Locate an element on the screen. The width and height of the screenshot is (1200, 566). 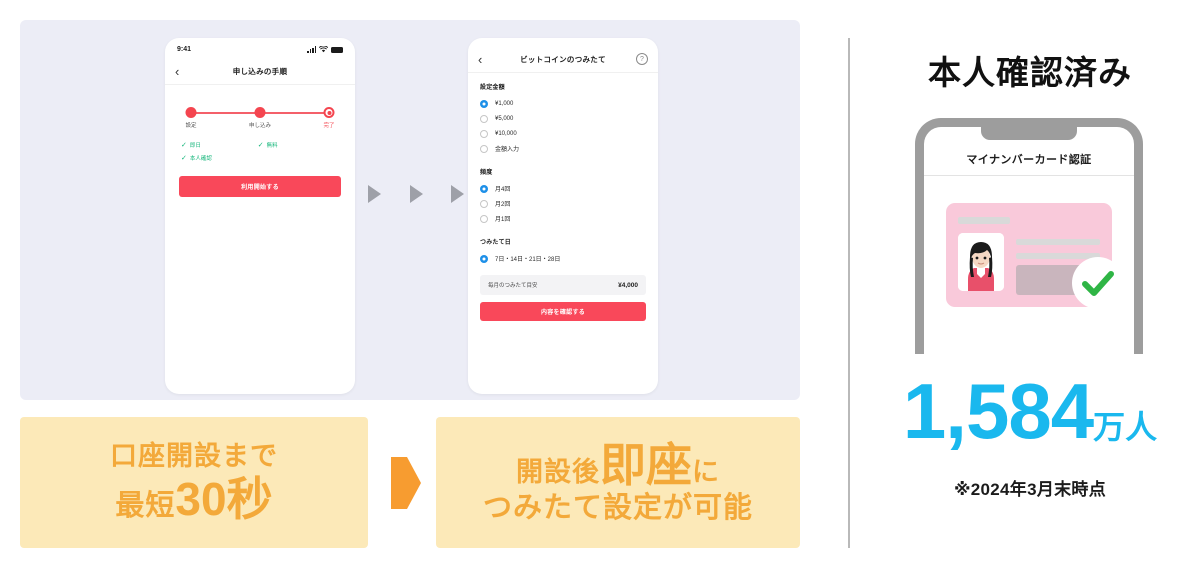
callout-left-text1: 口座開設まで is located at coordinates (194, 456).